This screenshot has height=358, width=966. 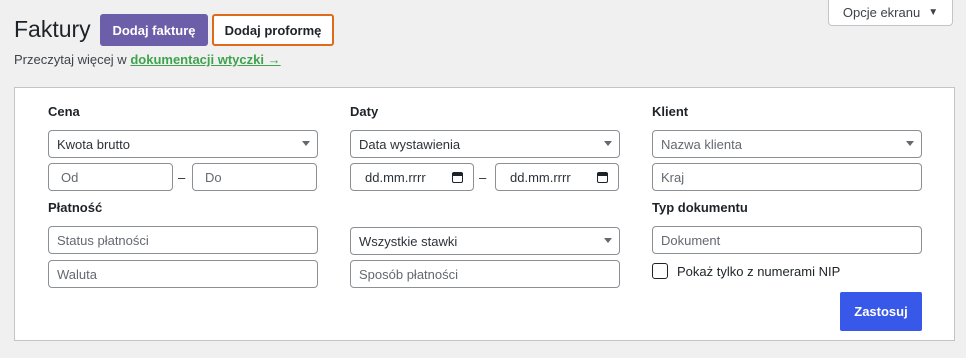 What do you see at coordinates (700, 207) in the screenshot?
I see `document-type-label: Typ dokumentu` at bounding box center [700, 207].